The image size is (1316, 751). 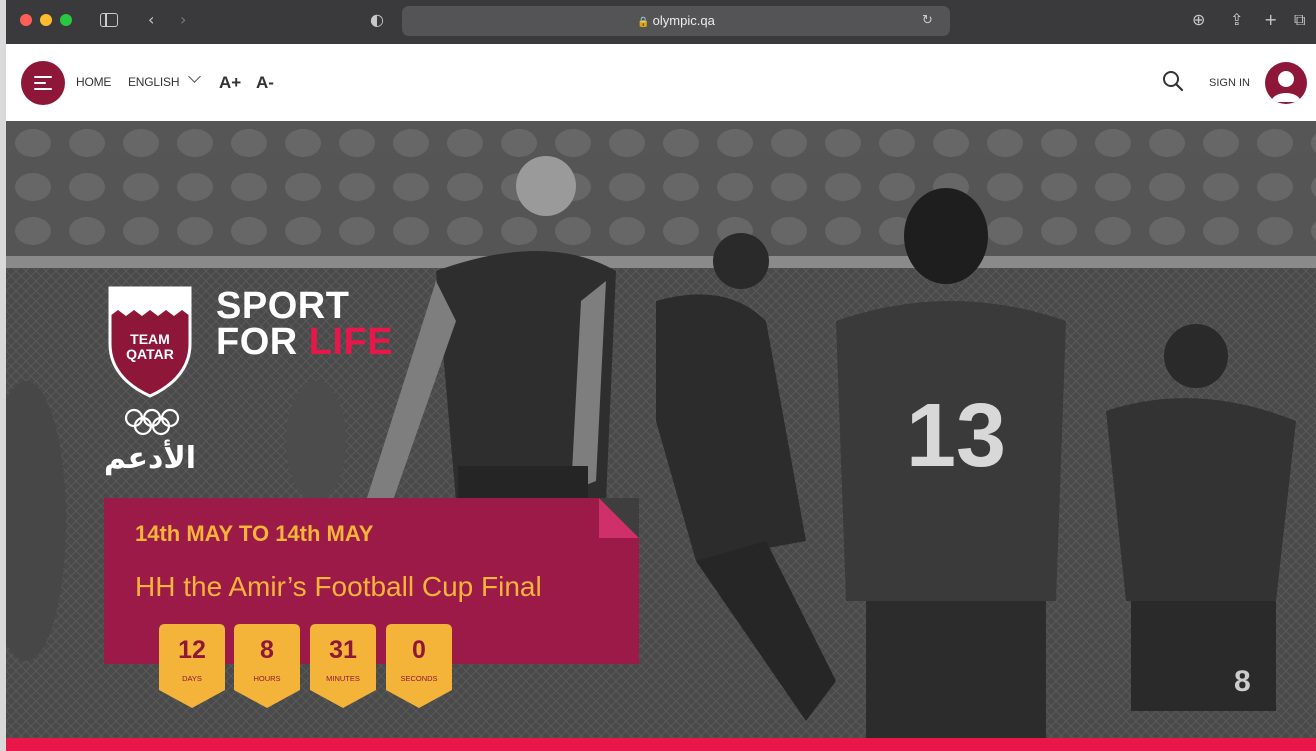 I want to click on site-header: HOME ENGLISH A+ A- SIGN IN, so click(x=661, y=82).